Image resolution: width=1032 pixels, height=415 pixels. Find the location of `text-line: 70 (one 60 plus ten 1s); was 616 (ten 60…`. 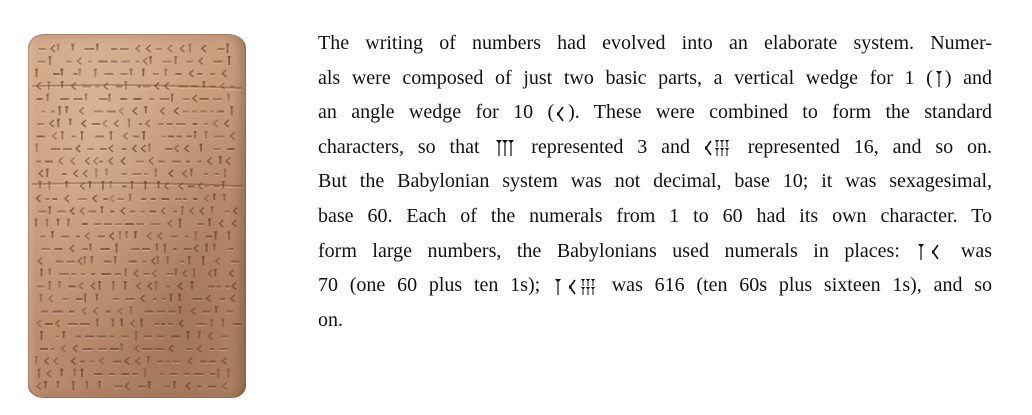

text-line: 70 (one 60 plus ten 1s); was 616 (ten 60… is located at coordinates (655, 285).